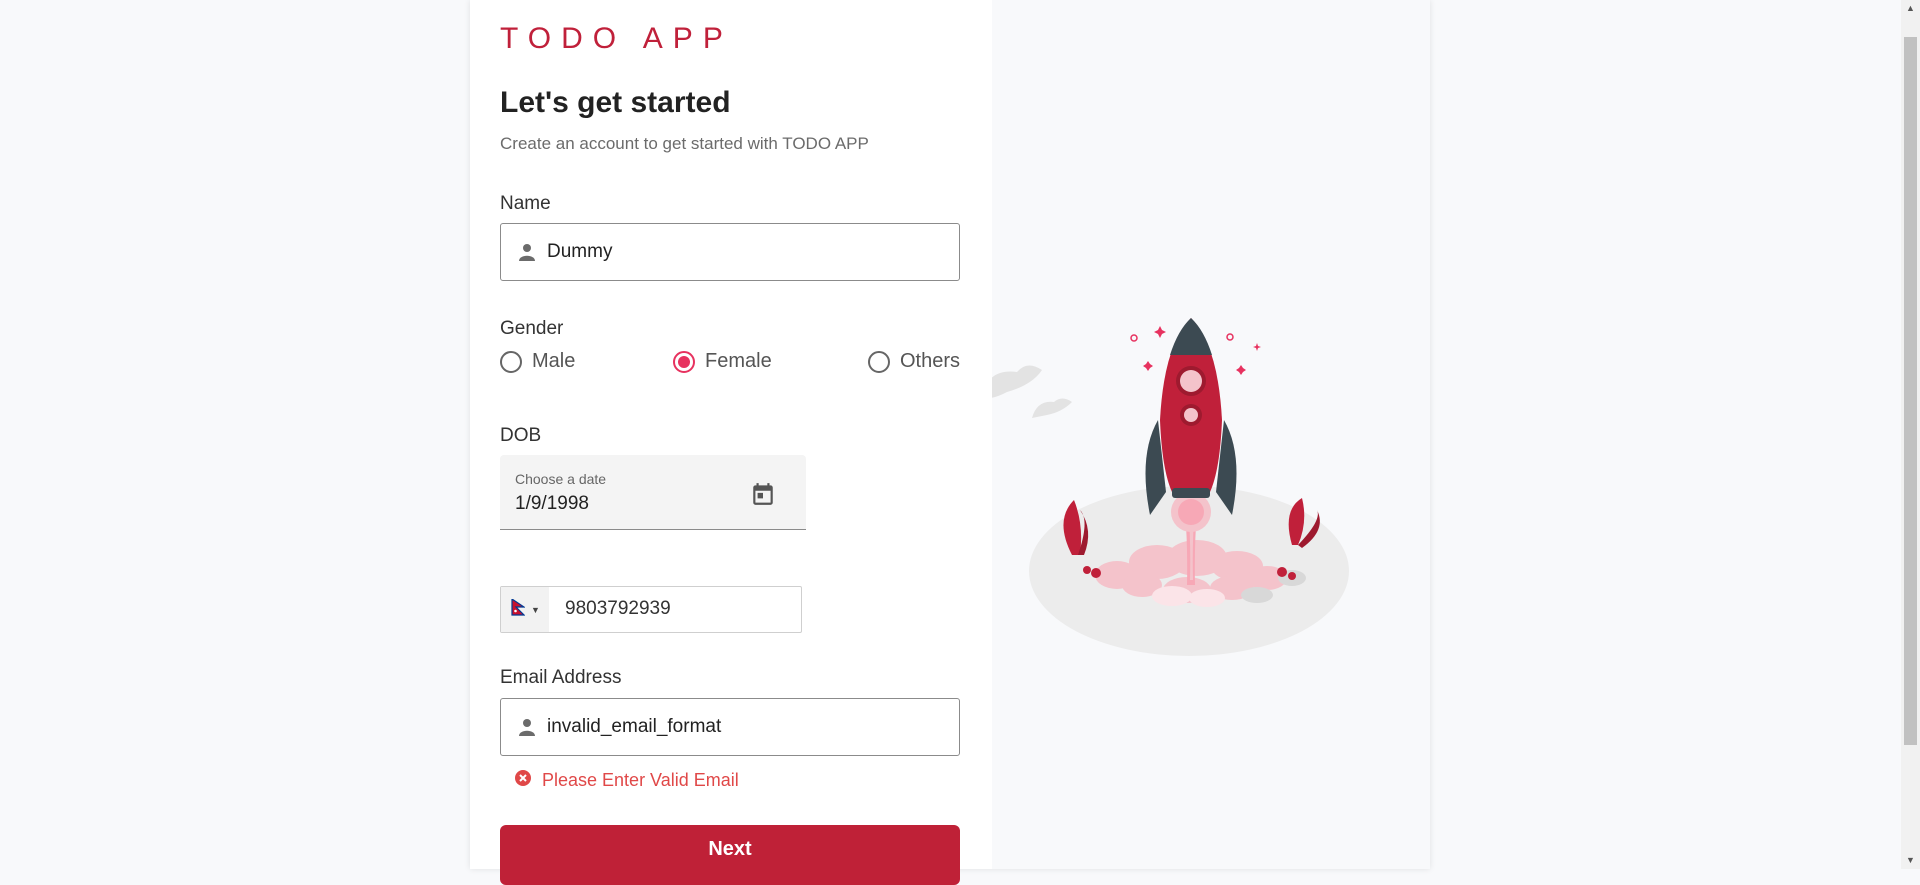 This screenshot has height=885, width=1920. I want to click on dob-label: DOB, so click(521, 435).